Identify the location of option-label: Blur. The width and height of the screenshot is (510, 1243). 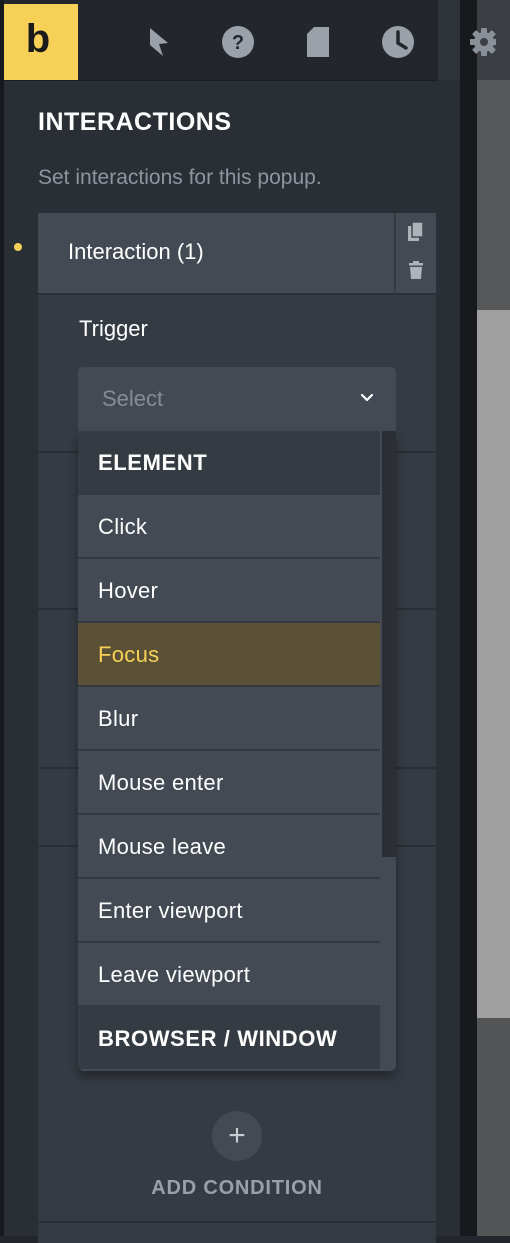
(118, 718).